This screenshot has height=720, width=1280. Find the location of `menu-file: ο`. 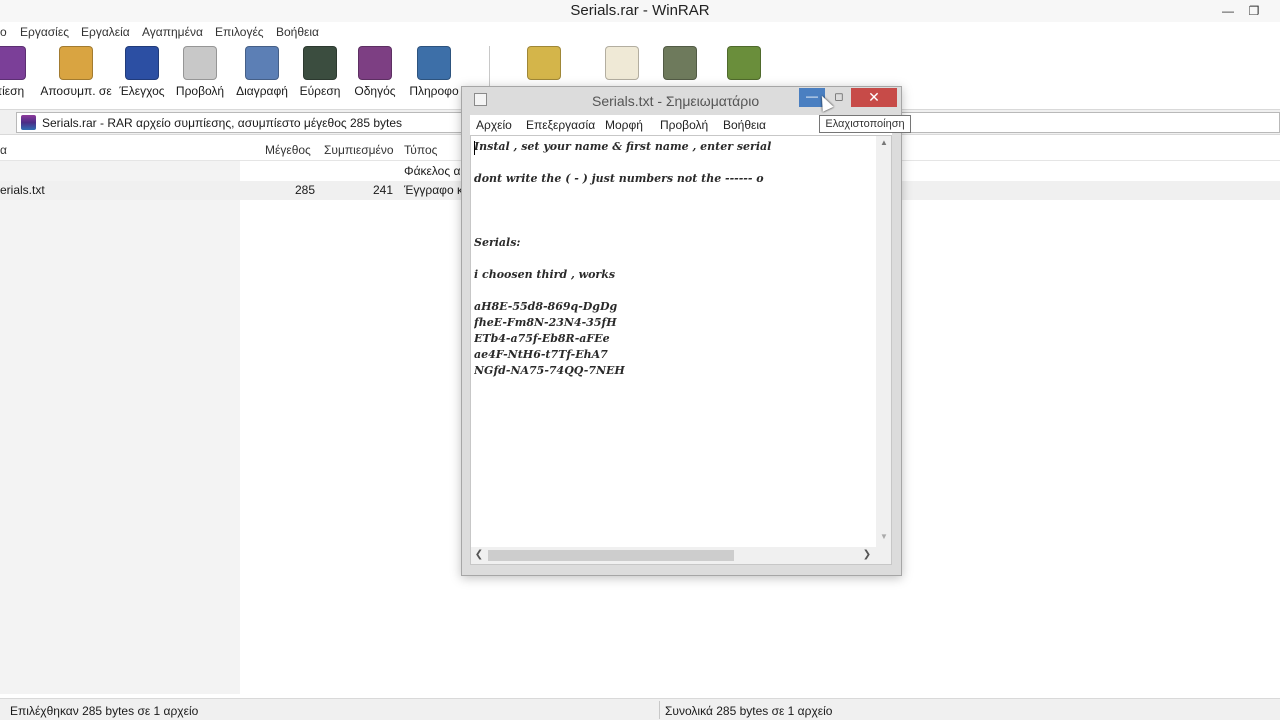

menu-file: ο is located at coordinates (3, 32).